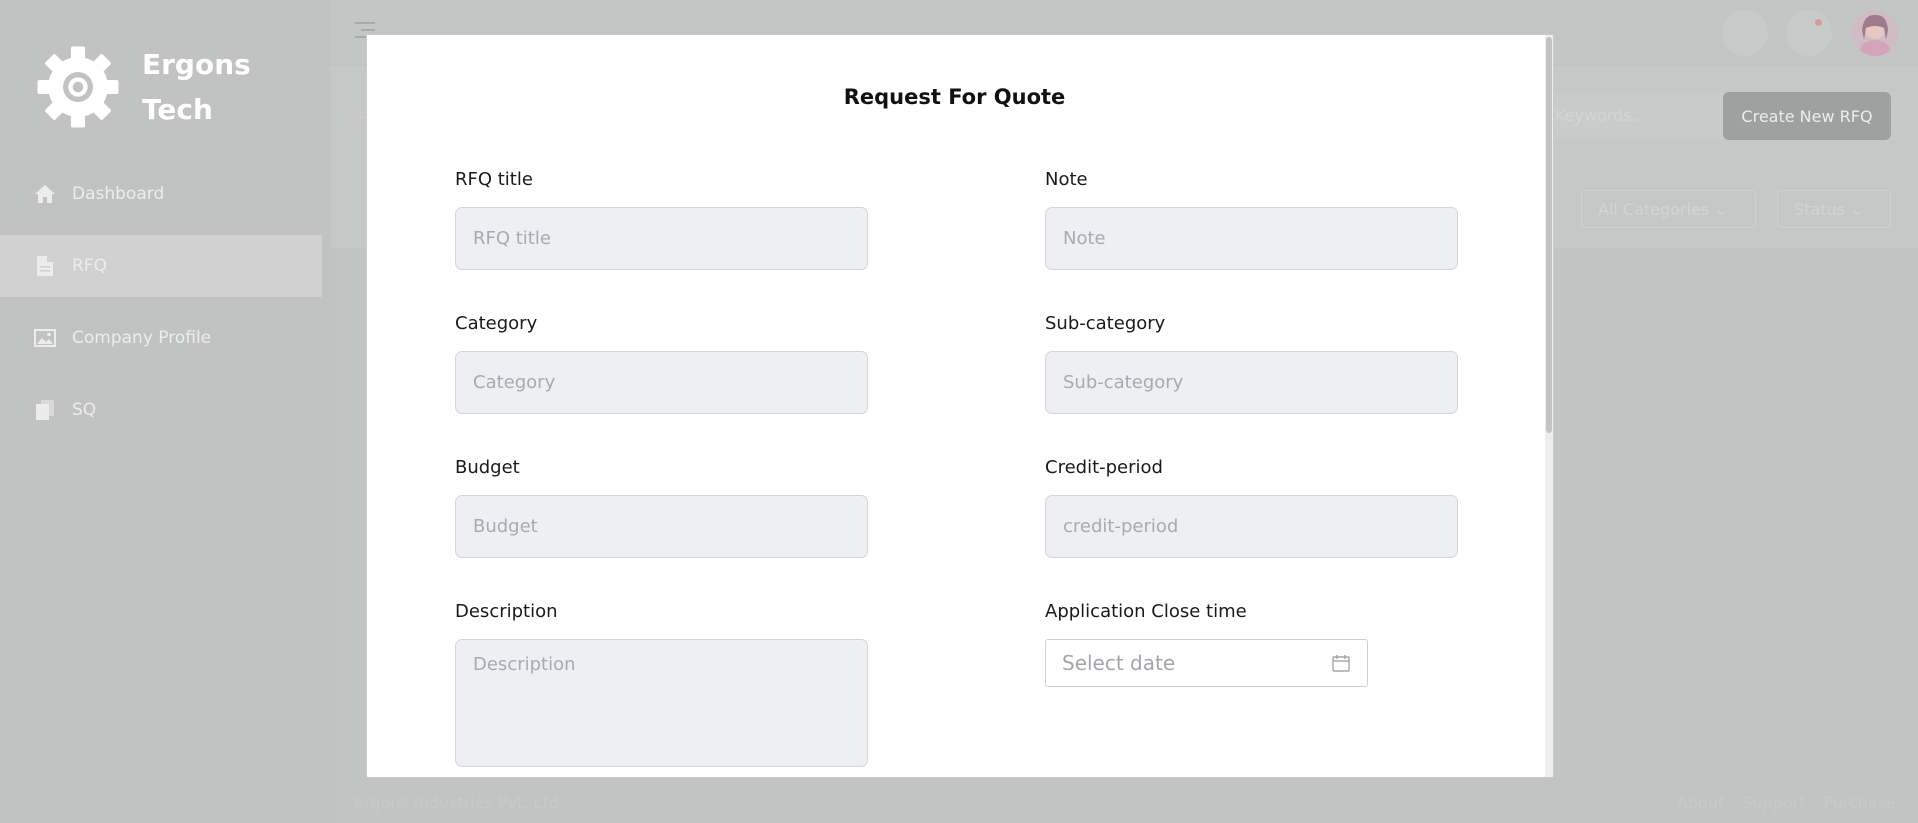 The width and height of the screenshot is (1918, 823). I want to click on notification-button, so click(1809, 33).